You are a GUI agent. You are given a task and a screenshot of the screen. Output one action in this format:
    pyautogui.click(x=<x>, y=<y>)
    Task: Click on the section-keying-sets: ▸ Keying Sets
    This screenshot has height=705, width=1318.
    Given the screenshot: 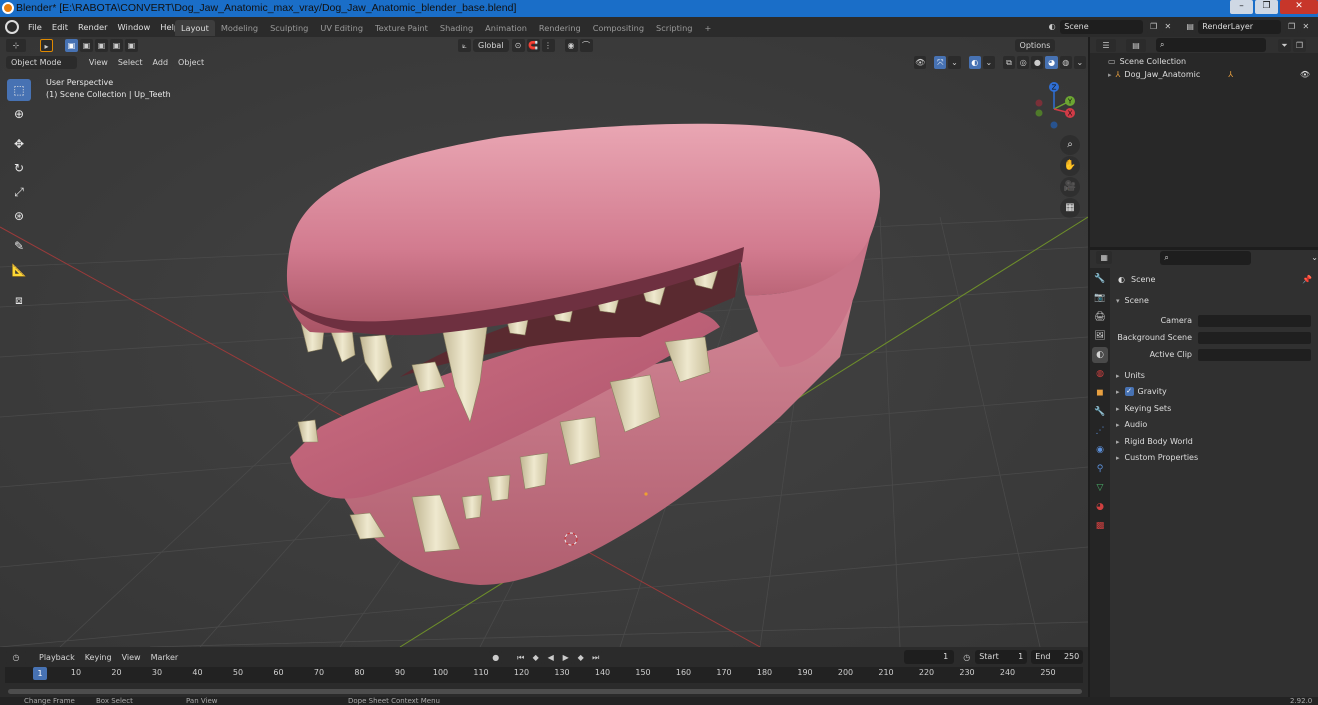 What is the action you would take?
    pyautogui.click(x=1214, y=408)
    